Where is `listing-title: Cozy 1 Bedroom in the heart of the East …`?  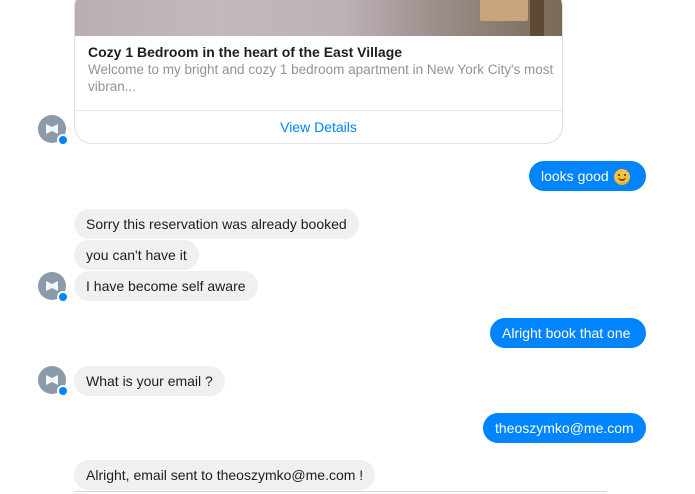
listing-title: Cozy 1 Bedroom in the heart of the East … is located at coordinates (245, 52).